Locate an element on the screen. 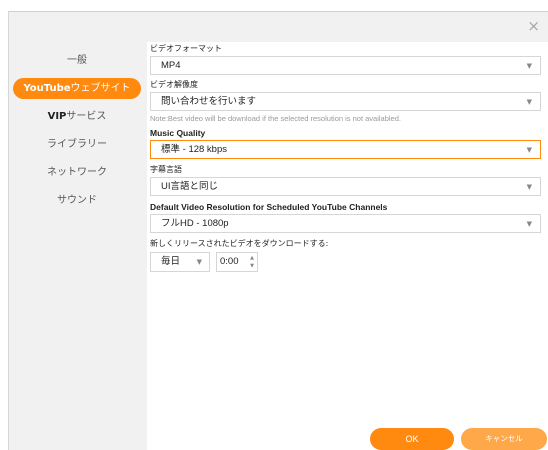  sidebar-item-label: サービス is located at coordinates (86, 116).